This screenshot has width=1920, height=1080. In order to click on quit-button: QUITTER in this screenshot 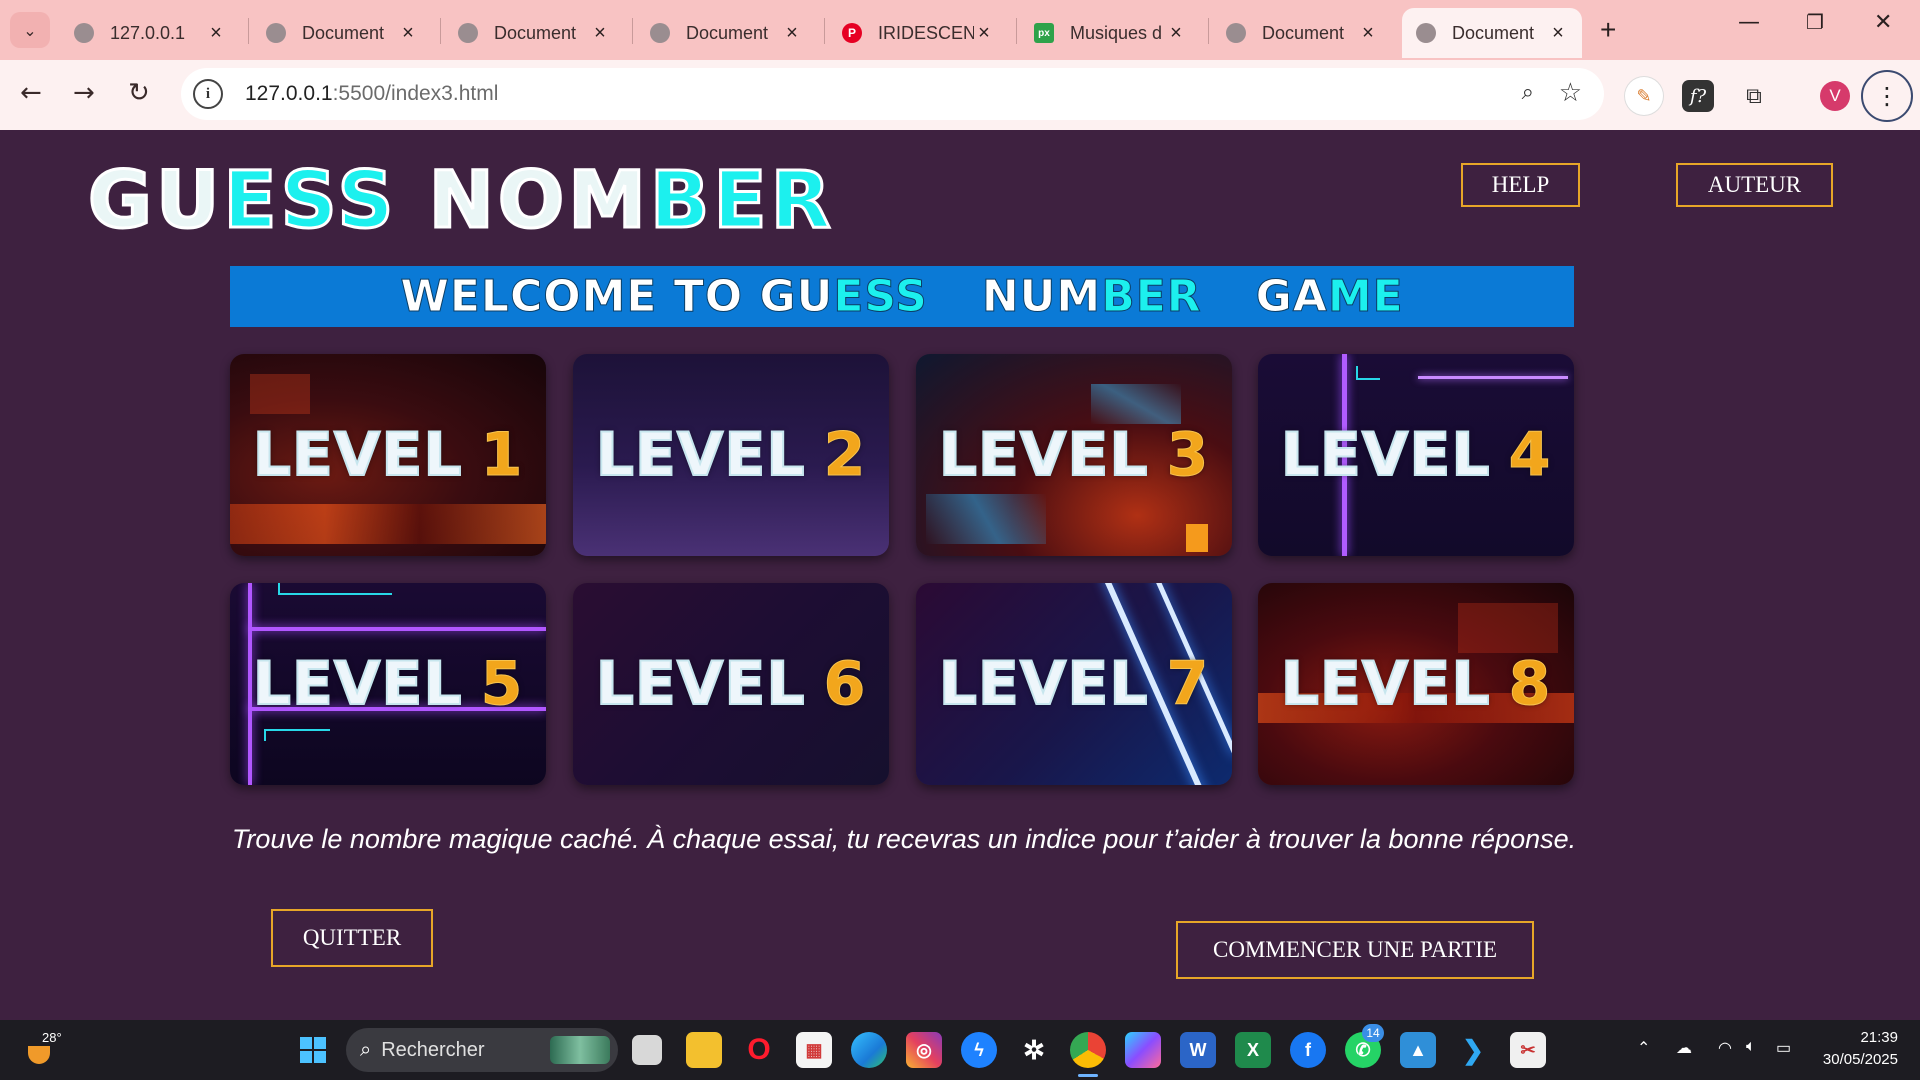, I will do `click(352, 938)`.